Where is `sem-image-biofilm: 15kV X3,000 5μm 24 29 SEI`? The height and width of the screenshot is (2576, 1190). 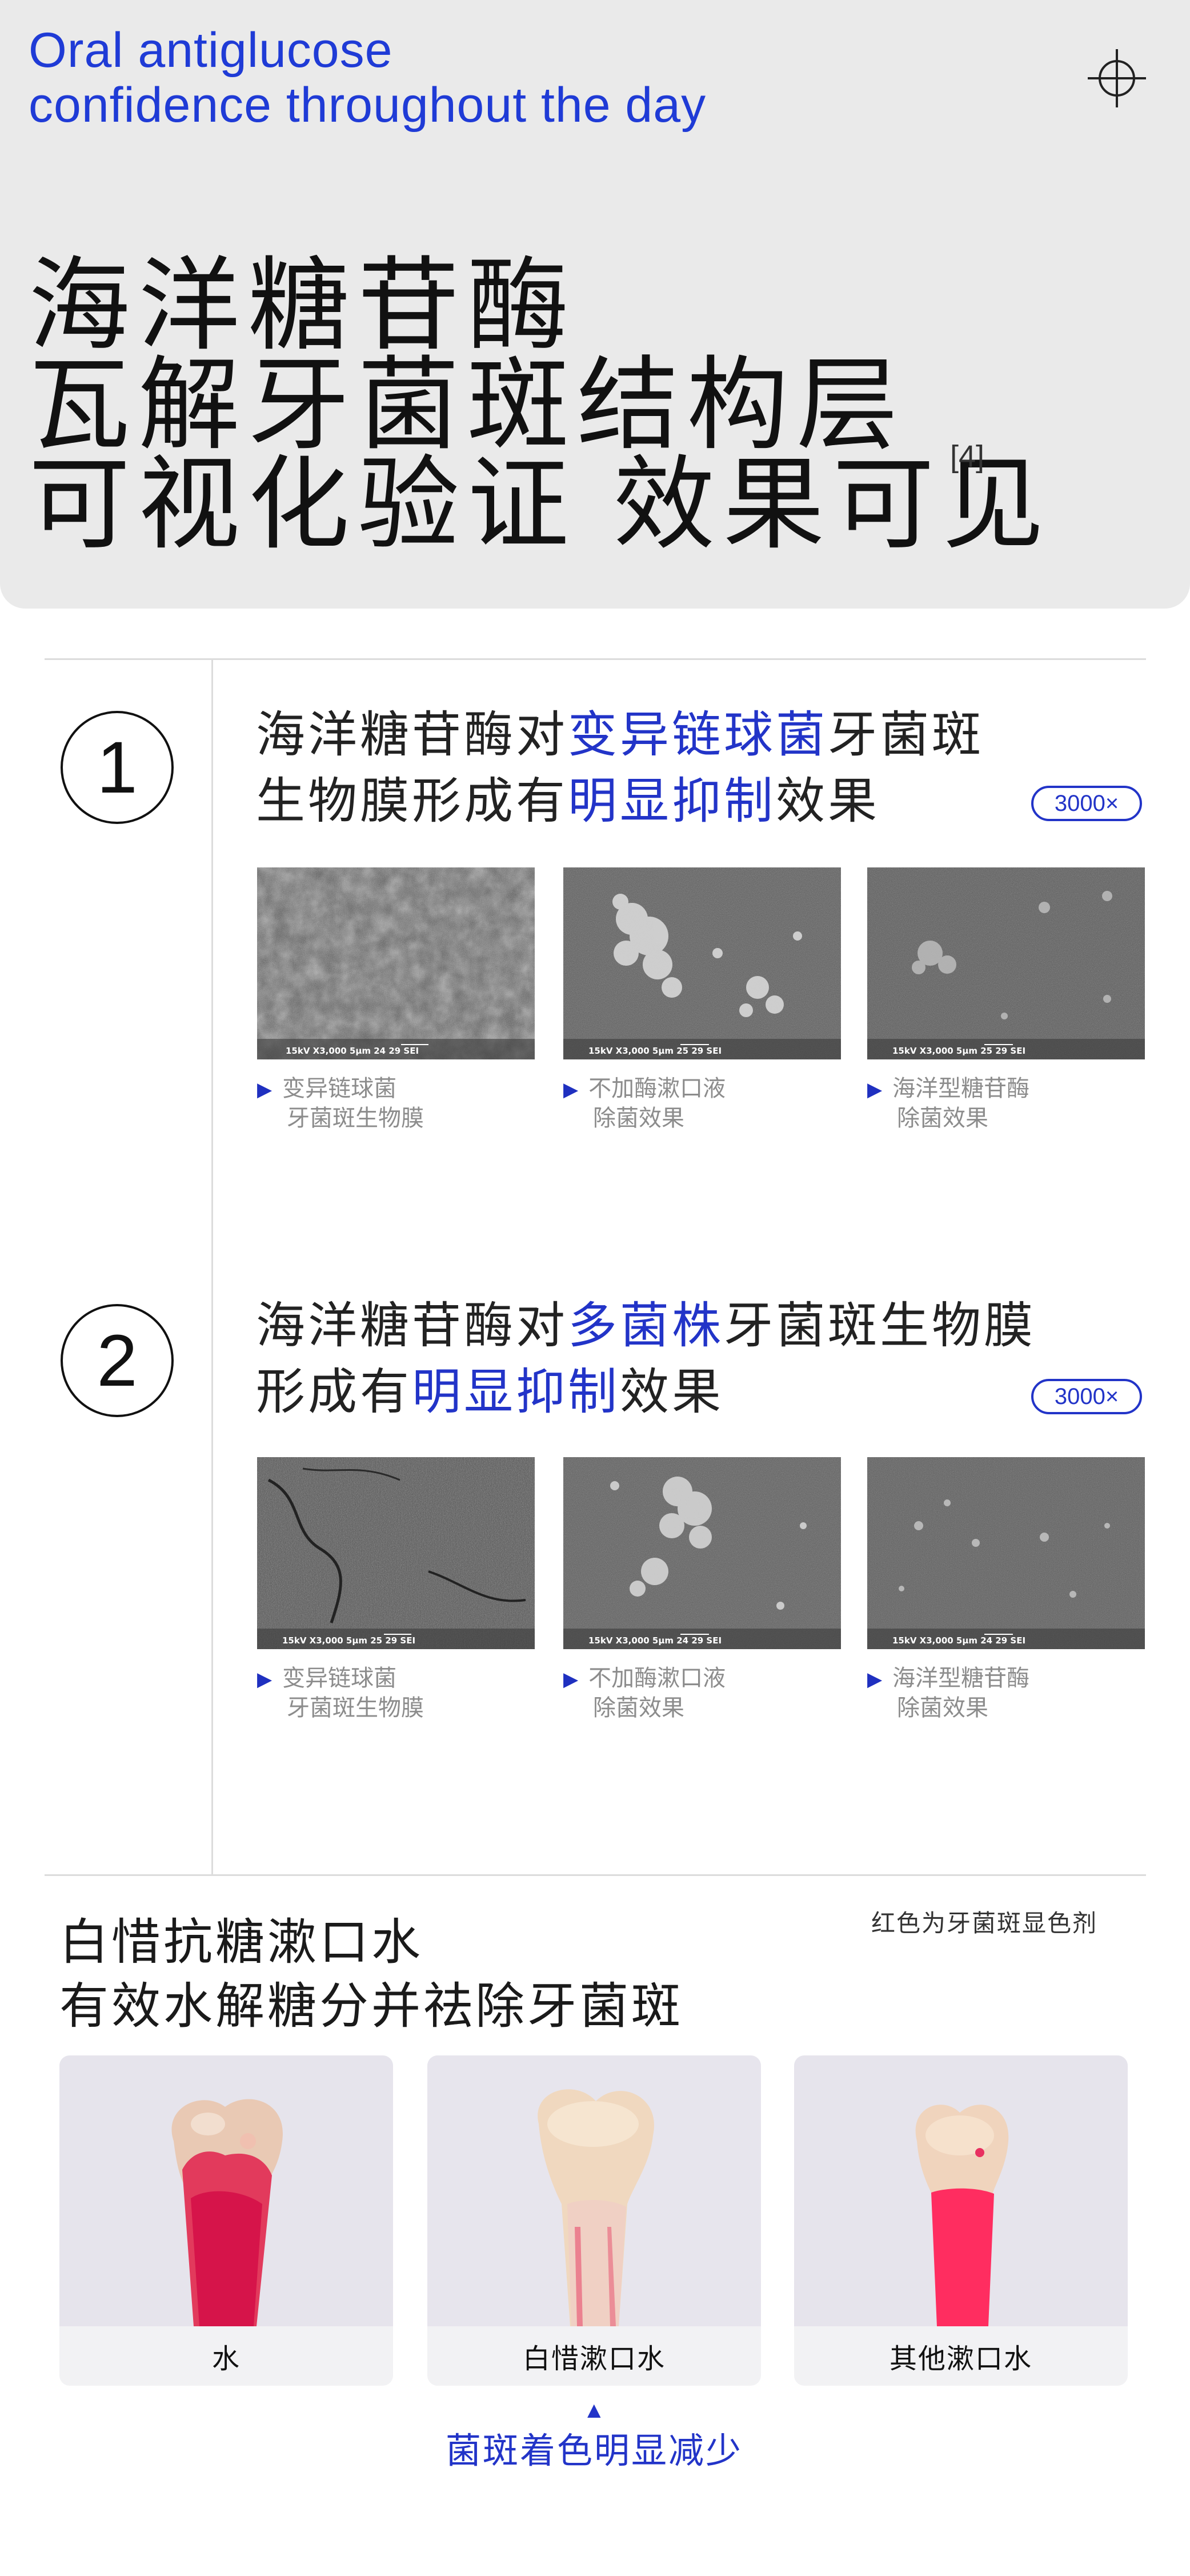 sem-image-biofilm: 15kV X3,000 5μm 24 29 SEI is located at coordinates (396, 963).